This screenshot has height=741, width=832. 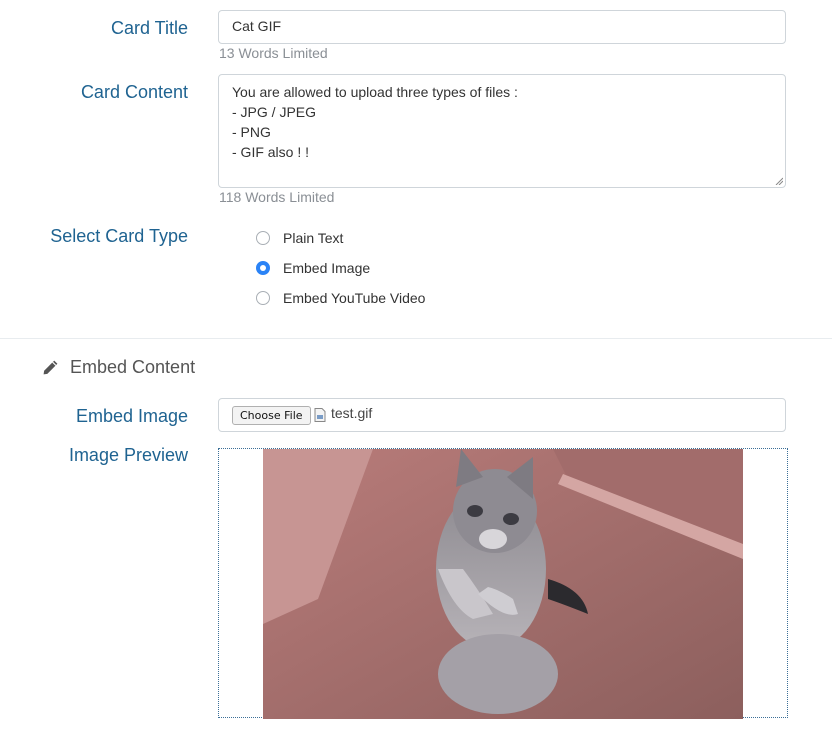 I want to click on card-title-label: Card Title, so click(x=149, y=28).